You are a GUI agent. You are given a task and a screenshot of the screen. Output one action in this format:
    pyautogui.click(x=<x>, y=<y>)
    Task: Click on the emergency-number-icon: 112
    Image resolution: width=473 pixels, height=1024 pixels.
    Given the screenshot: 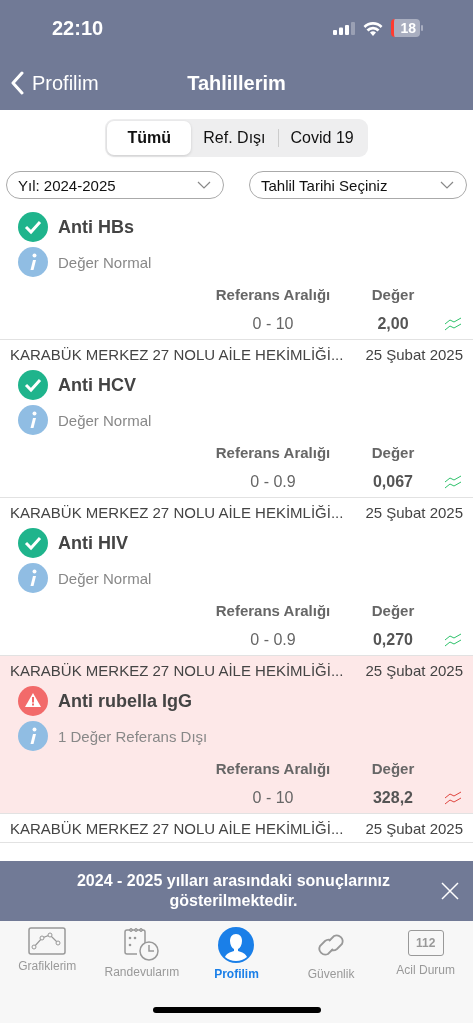 What is the action you would take?
    pyautogui.click(x=425, y=943)
    